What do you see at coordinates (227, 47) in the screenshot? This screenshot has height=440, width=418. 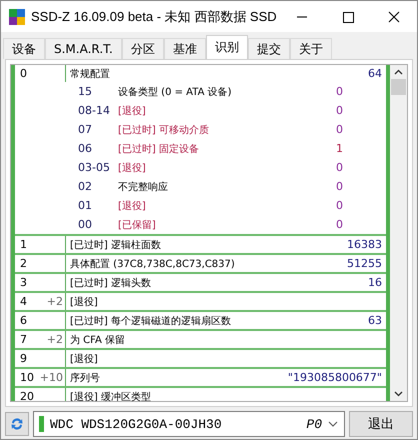 I see `tab: 识别` at bounding box center [227, 47].